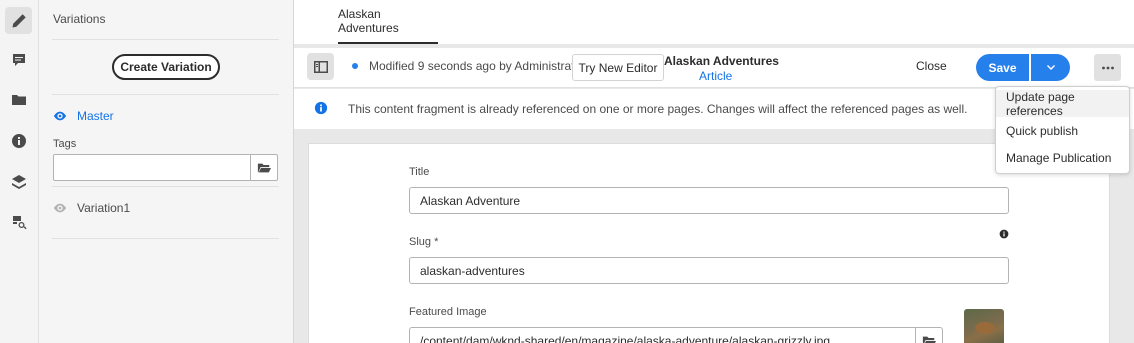 The image size is (1134, 343). What do you see at coordinates (166, 67) in the screenshot?
I see `create-variation-button: Create Variation` at bounding box center [166, 67].